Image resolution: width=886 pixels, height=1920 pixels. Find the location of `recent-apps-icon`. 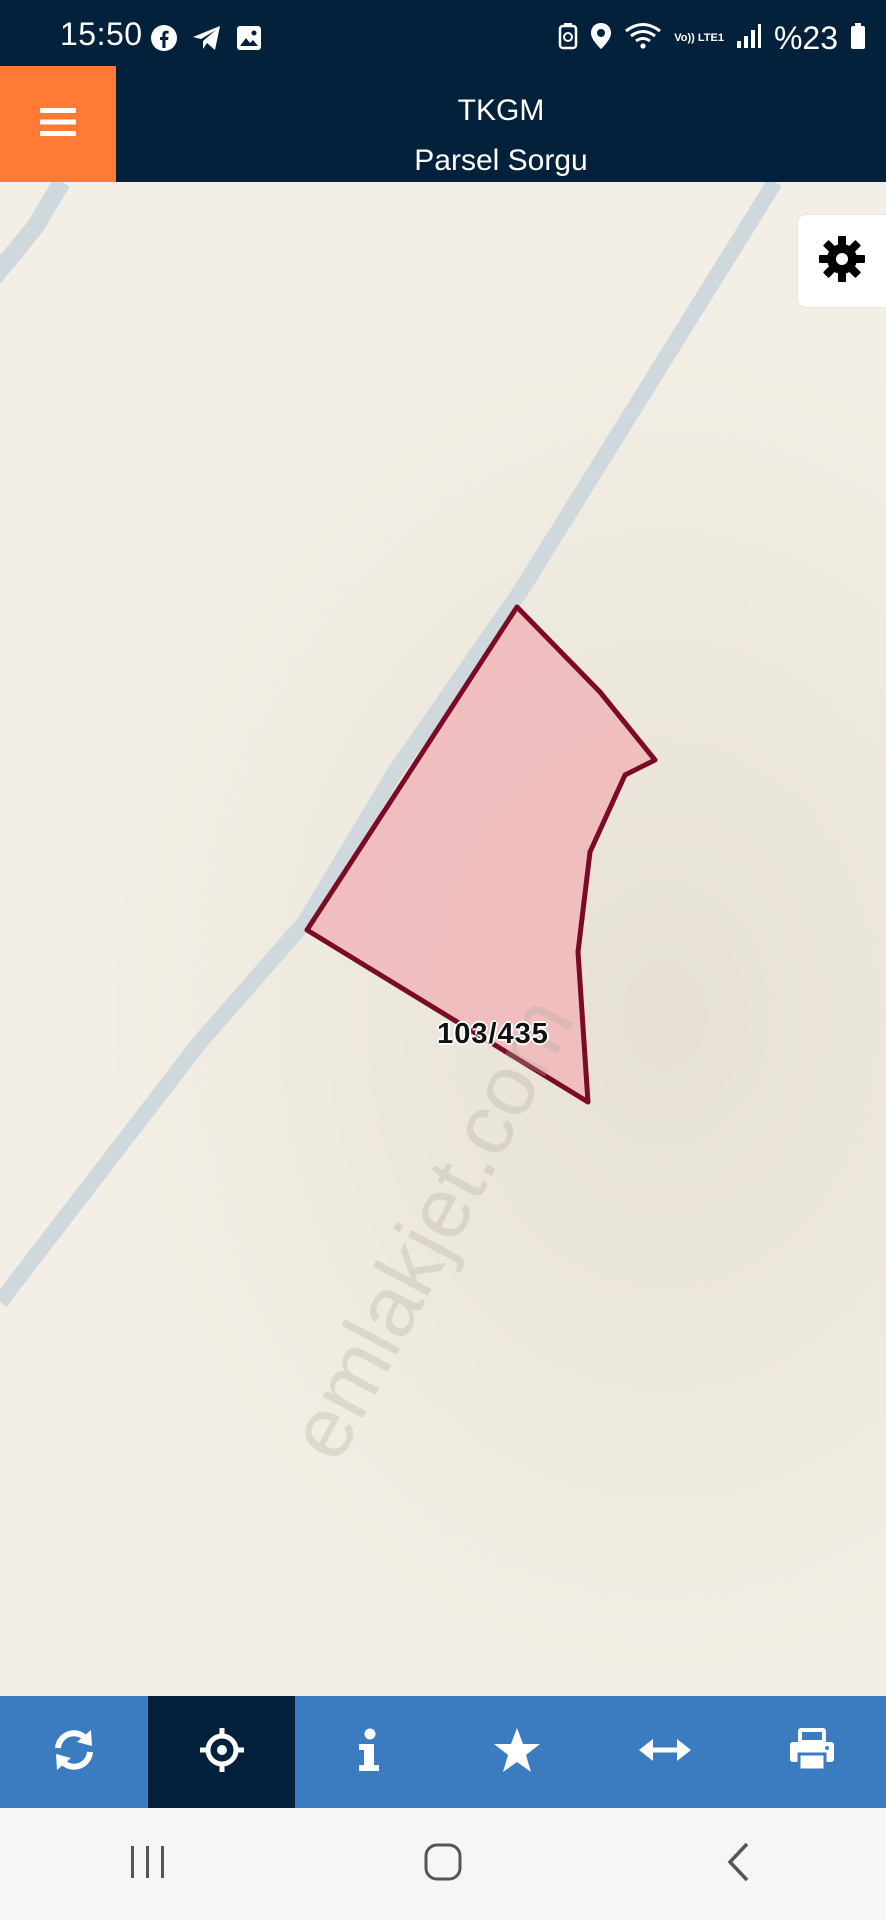

recent-apps-icon is located at coordinates (148, 1864).